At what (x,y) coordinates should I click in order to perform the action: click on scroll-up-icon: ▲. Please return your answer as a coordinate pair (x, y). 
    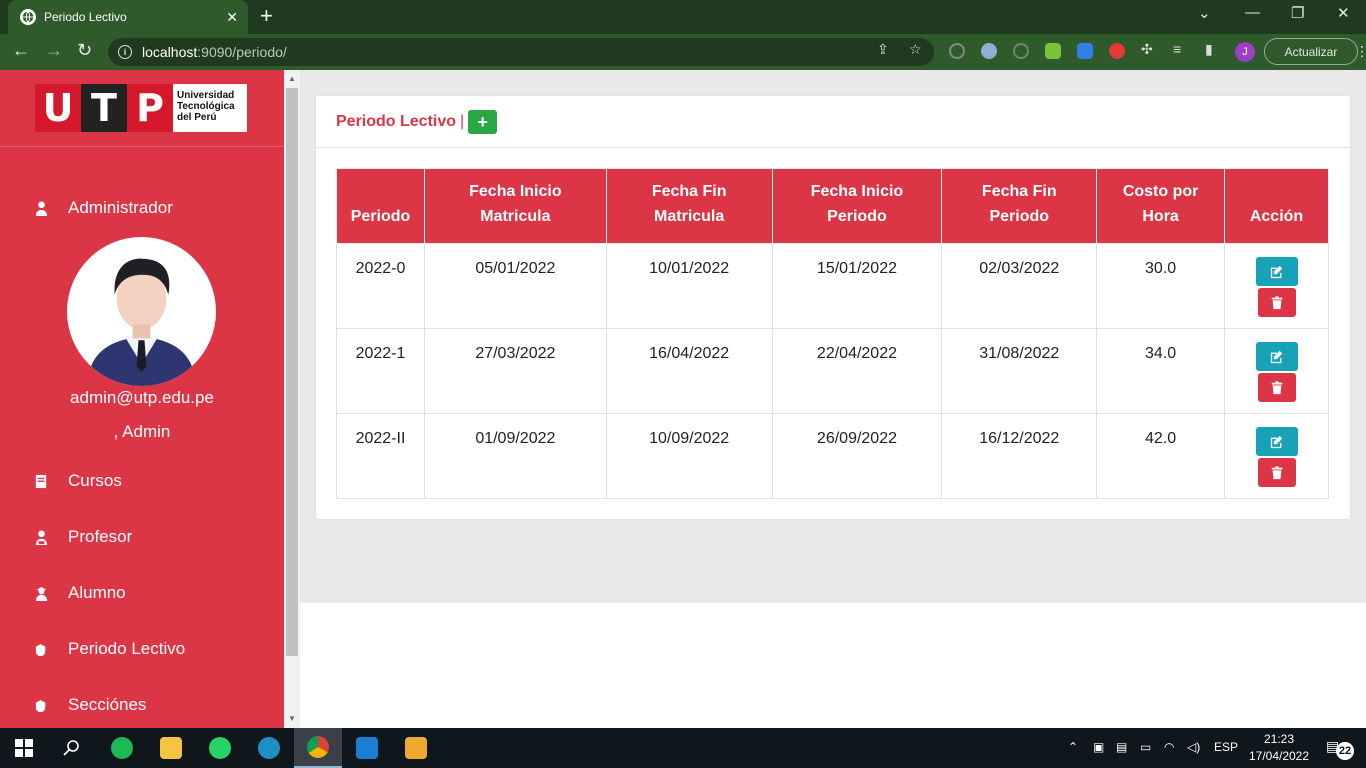
    Looking at the image, I should click on (292, 78).